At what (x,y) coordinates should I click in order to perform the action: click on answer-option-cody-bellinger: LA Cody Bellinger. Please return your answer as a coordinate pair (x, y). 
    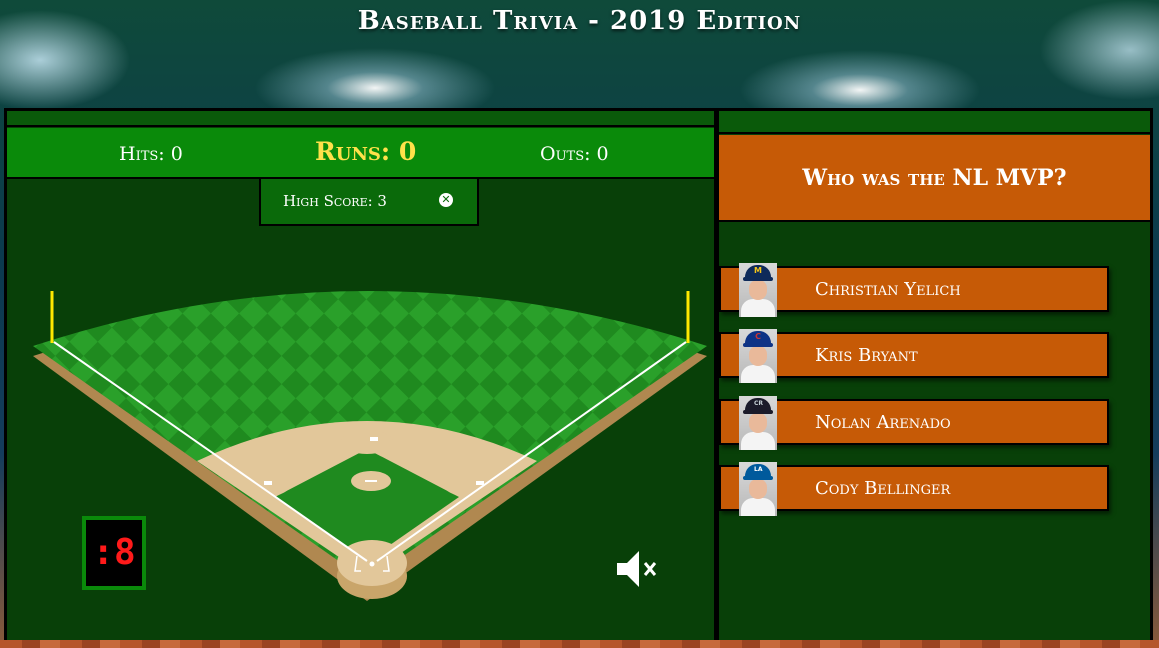
    Looking at the image, I should click on (914, 489).